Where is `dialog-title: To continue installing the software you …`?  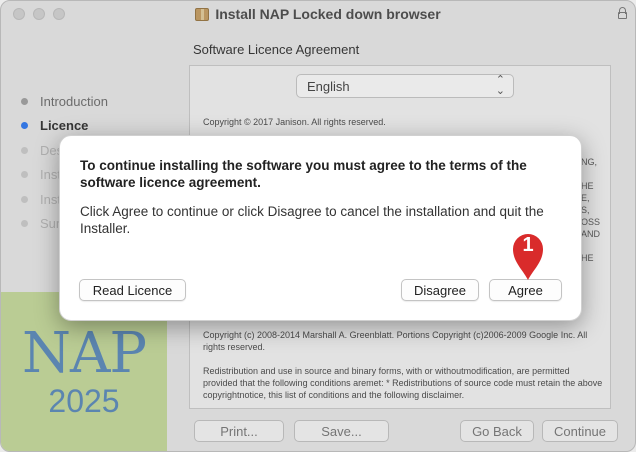
dialog-title: To continue installing the software you … is located at coordinates (303, 174).